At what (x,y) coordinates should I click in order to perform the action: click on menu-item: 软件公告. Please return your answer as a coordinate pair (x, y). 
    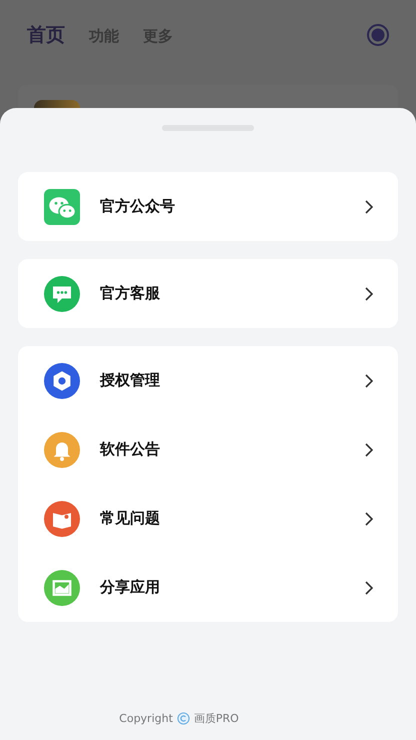
    Looking at the image, I should click on (232, 449).